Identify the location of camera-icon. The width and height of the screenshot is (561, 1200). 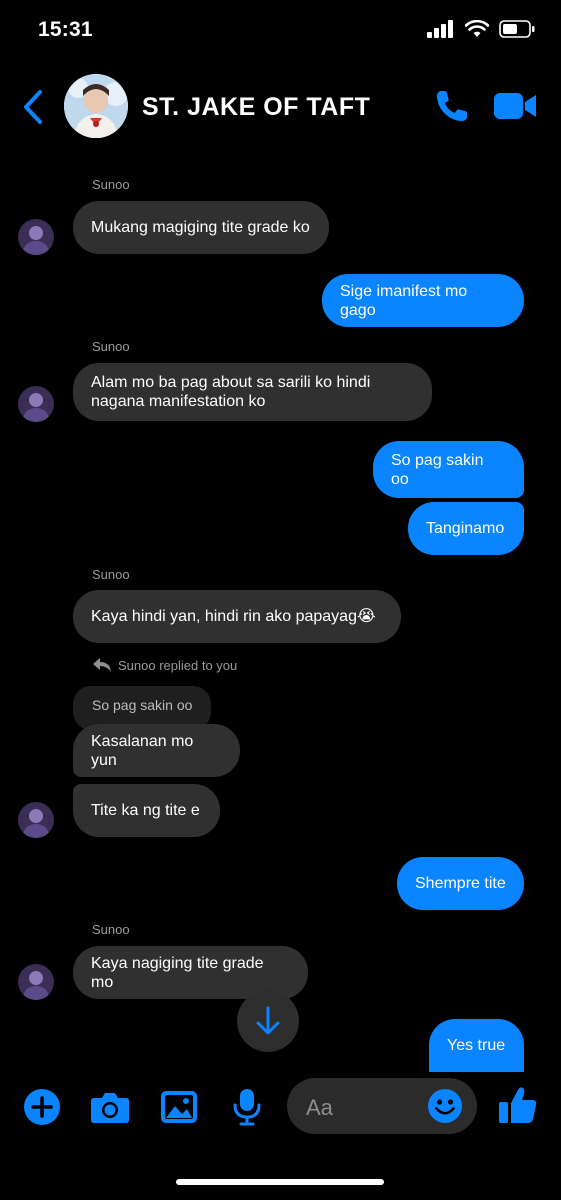
(110, 1108).